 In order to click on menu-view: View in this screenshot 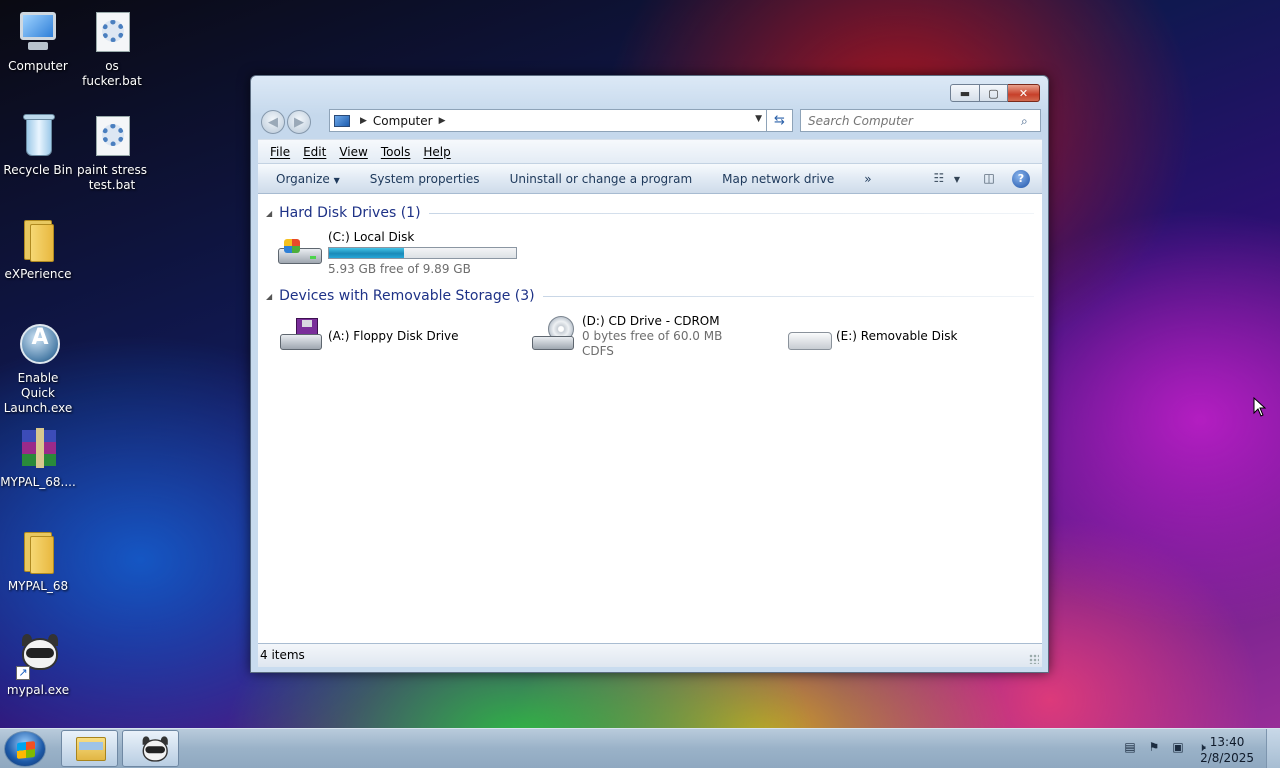, I will do `click(353, 152)`.